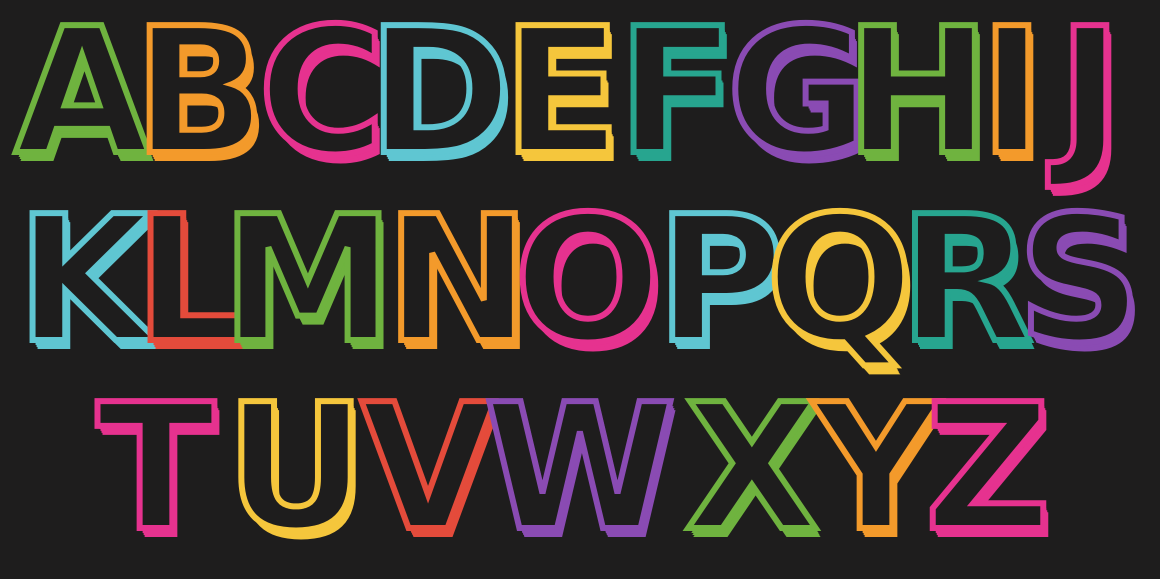  Describe the element at coordinates (440, 97) in the screenshot. I see `letter-d: D` at that location.